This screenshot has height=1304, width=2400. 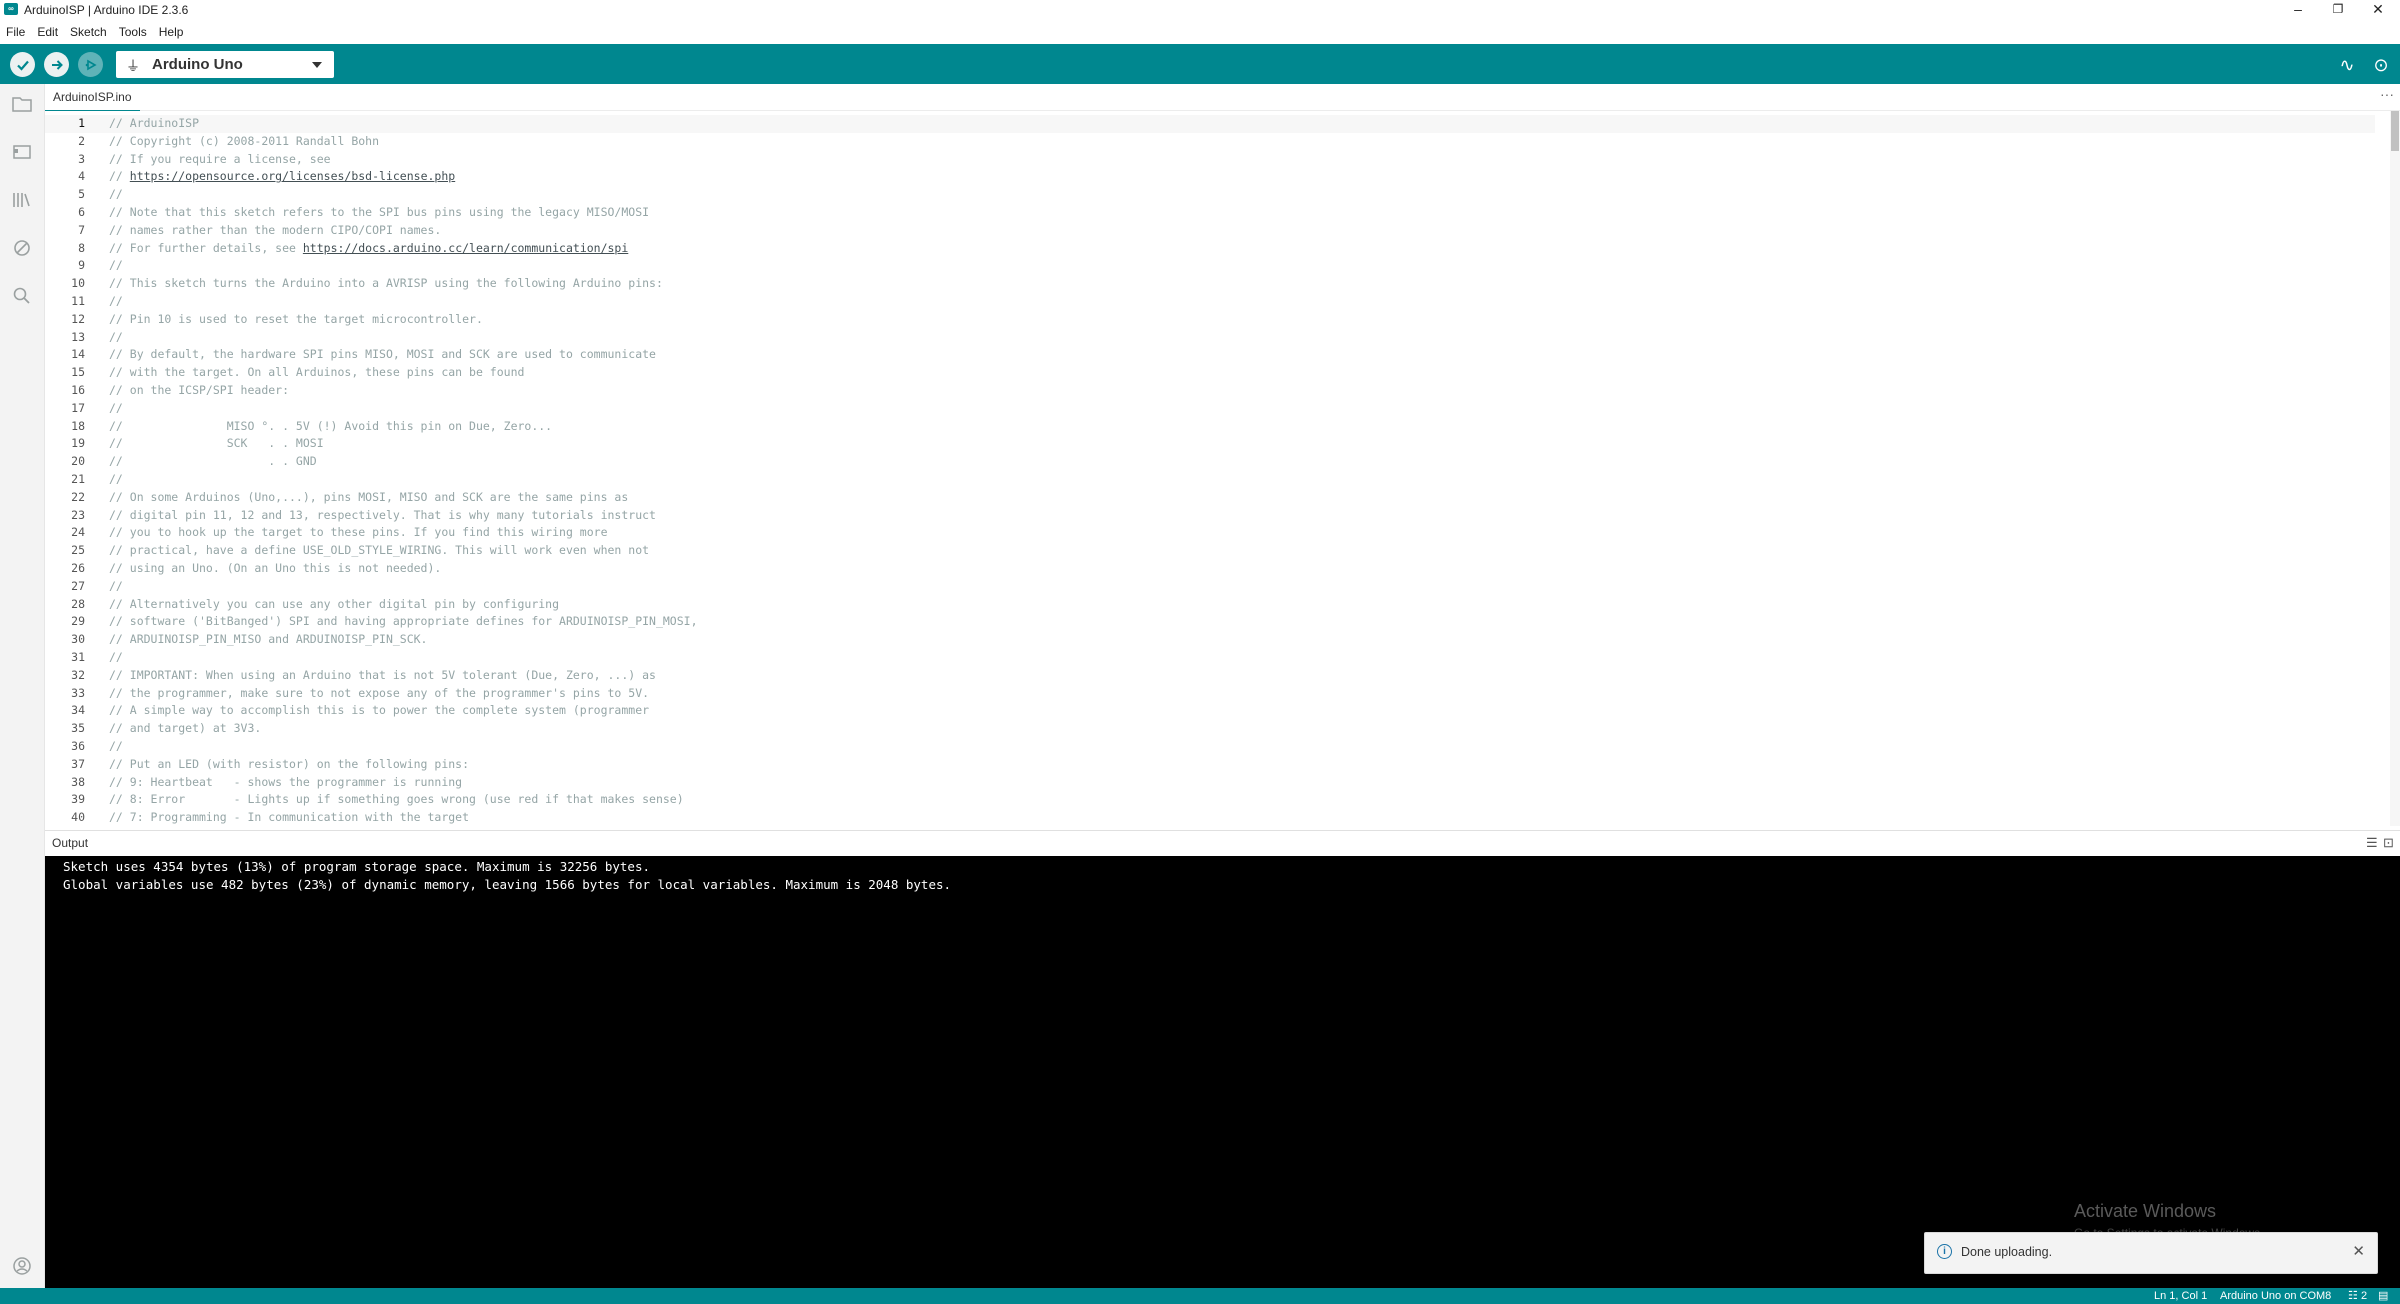 What do you see at coordinates (1210, 729) in the screenshot?
I see `code-line: 35 // and target) at 3V3.` at bounding box center [1210, 729].